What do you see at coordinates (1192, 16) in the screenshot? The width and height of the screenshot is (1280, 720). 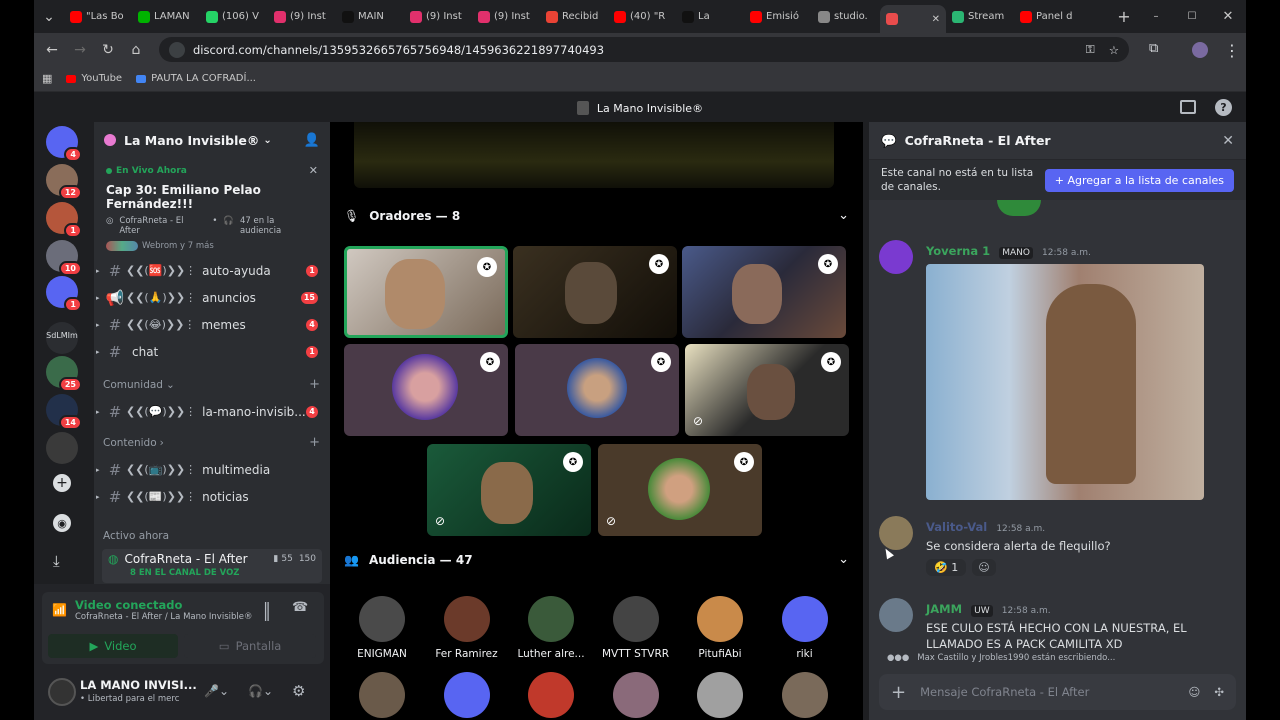 I see `maximize-icon: ☐` at bounding box center [1192, 16].